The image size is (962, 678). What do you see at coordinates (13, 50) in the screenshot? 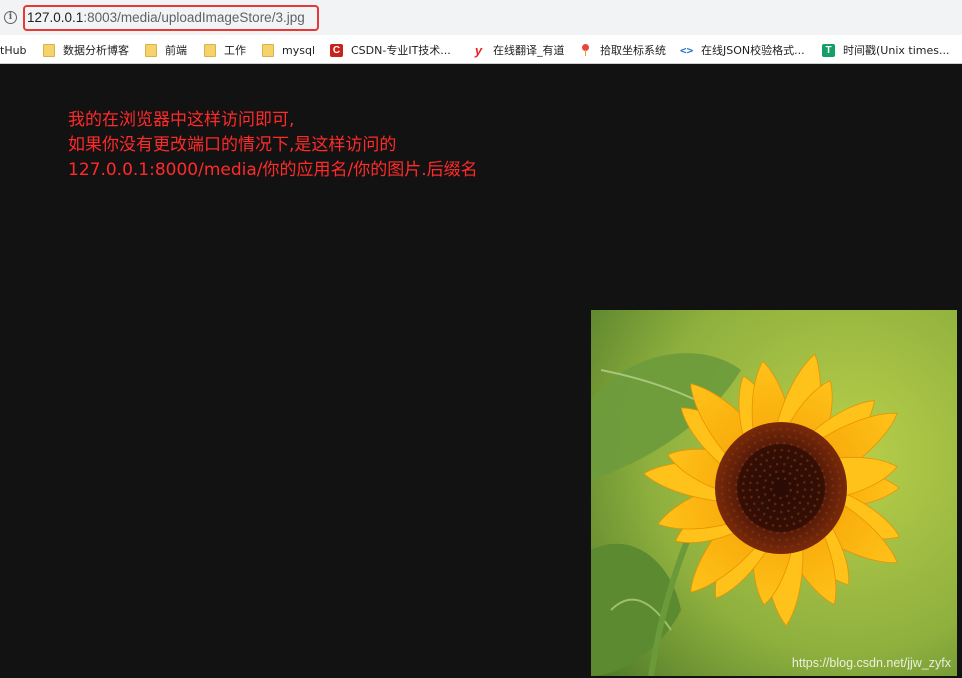
I see `bookmark-github: tHub` at bounding box center [13, 50].